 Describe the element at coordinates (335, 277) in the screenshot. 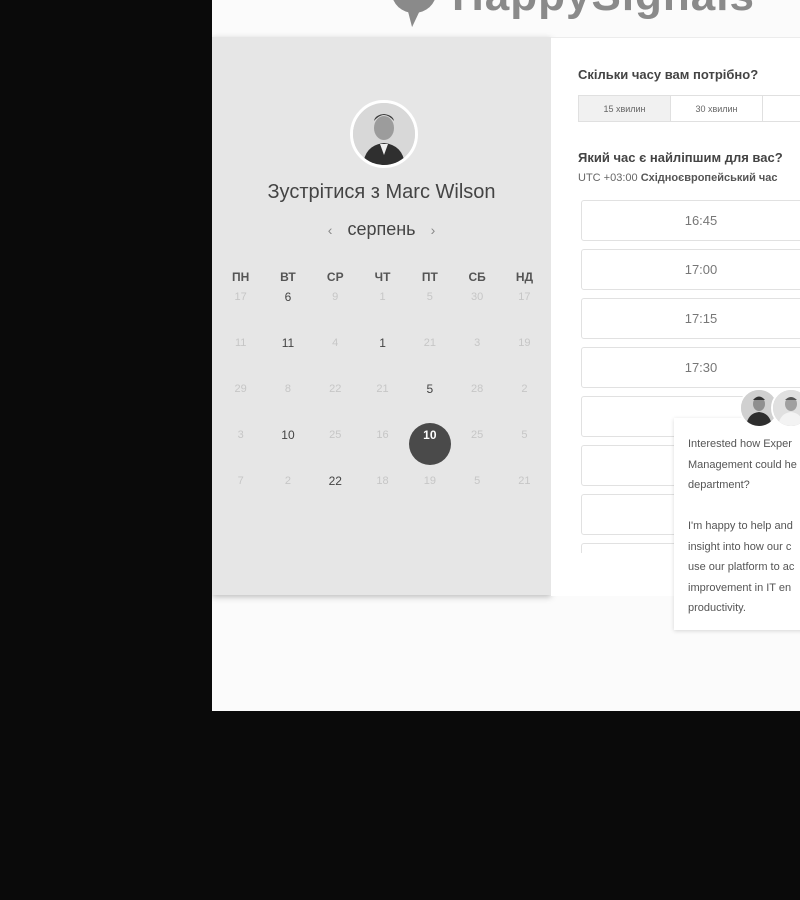

I see `weekday-label: СР` at that location.